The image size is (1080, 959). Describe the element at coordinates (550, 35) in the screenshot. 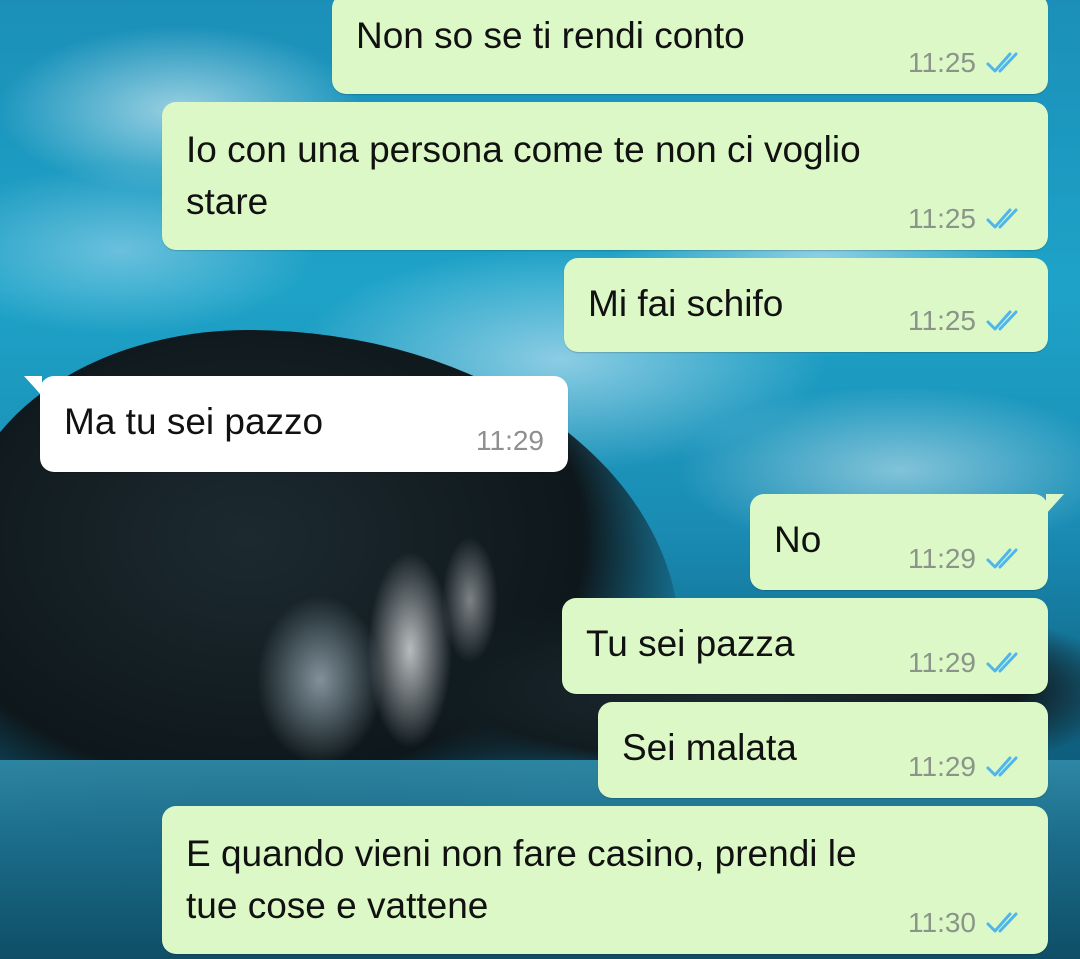

I see `message-text: Non so se ti rendi conto` at that location.